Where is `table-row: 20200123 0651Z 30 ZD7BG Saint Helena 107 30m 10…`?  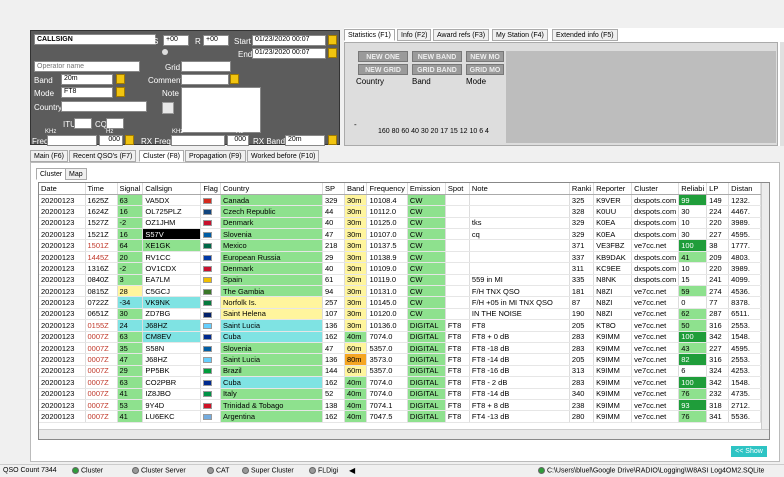 table-row: 20200123 0651Z 30 ZD7BG Saint Helena 107 30m 10… is located at coordinates (400, 314).